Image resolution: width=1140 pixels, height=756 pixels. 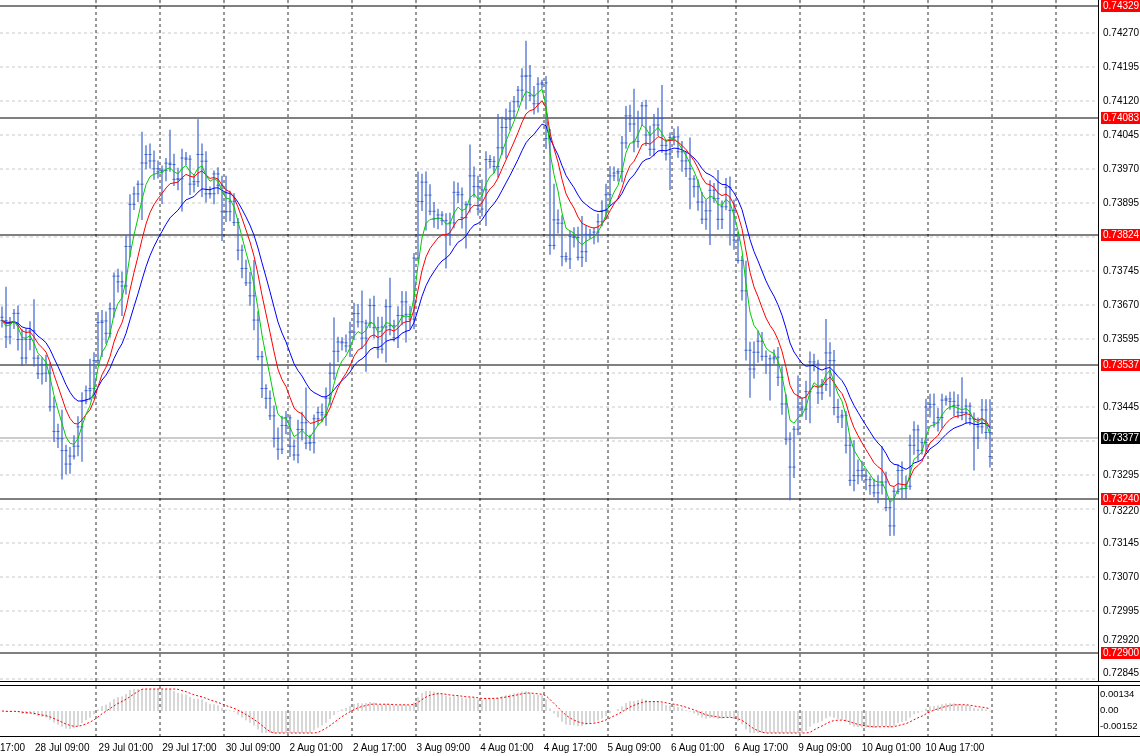 What do you see at coordinates (1121, 271) in the screenshot?
I see `price-tick-label: 0.73745` at bounding box center [1121, 271].